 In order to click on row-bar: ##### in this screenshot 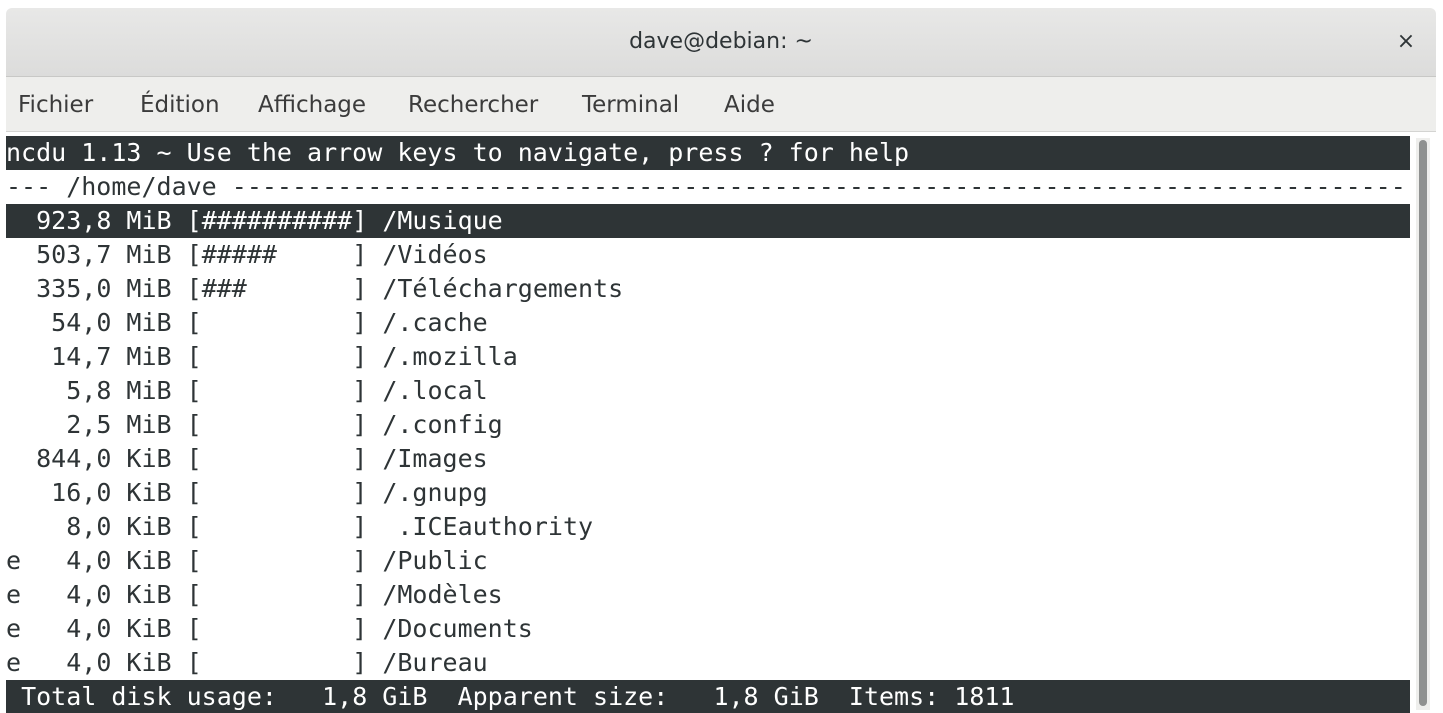, I will do `click(277, 254)`.